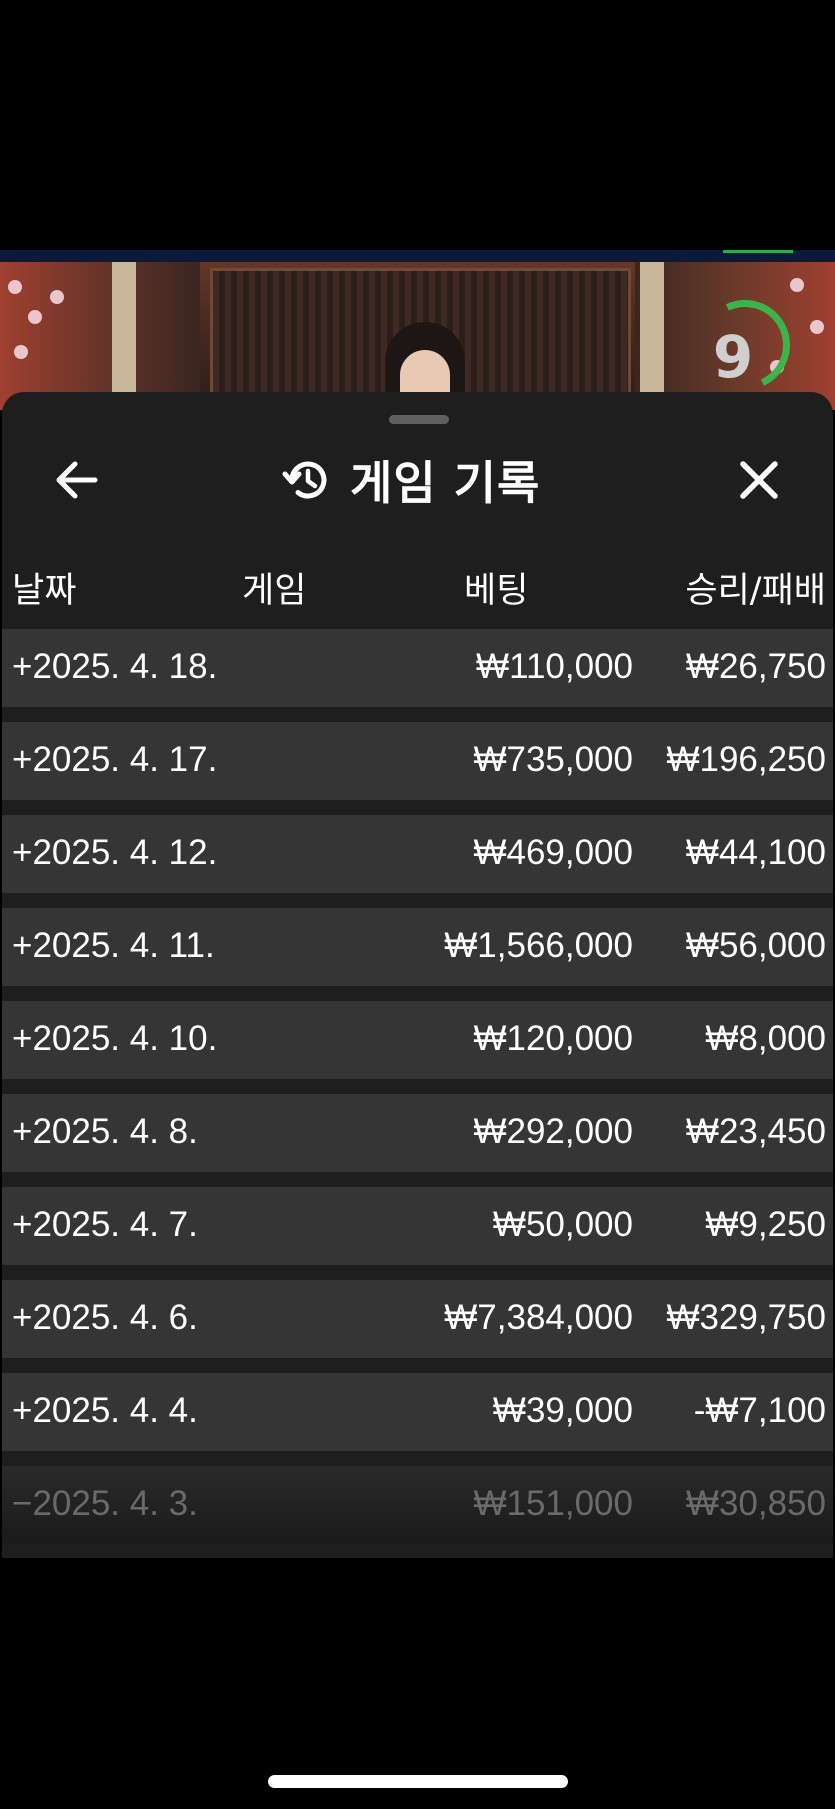  What do you see at coordinates (554, 666) in the screenshot?
I see `row-bet: ₩110,000` at bounding box center [554, 666].